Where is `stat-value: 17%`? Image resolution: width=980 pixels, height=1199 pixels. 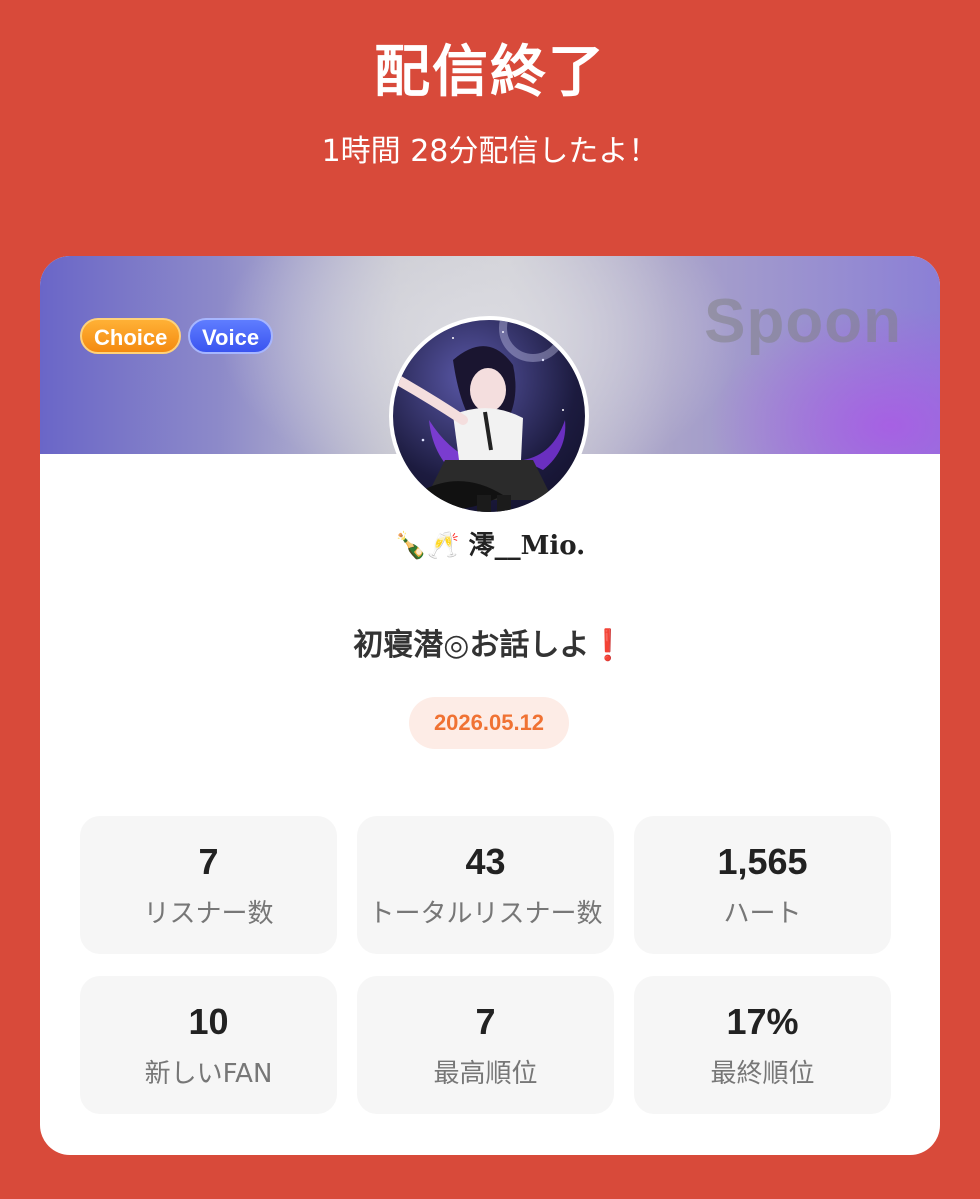 stat-value: 17% is located at coordinates (762, 1021).